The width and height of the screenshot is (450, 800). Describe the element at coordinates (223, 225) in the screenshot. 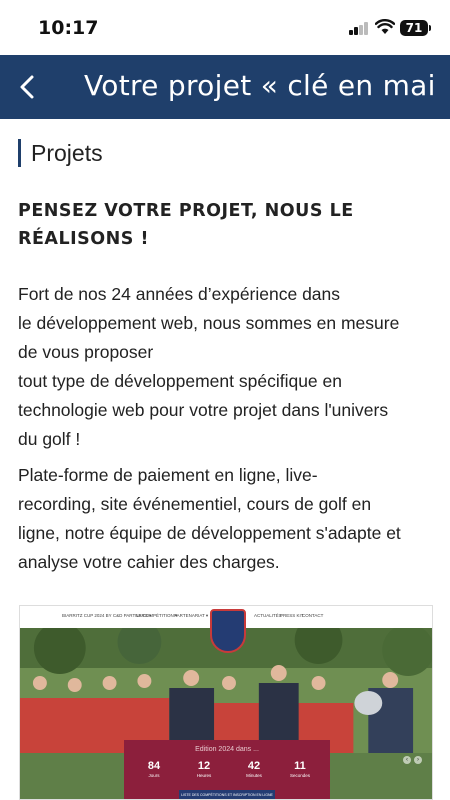

I see `headline: PENSEZ VOTRE PROJET, NOUS LE RÉALISONS !` at that location.